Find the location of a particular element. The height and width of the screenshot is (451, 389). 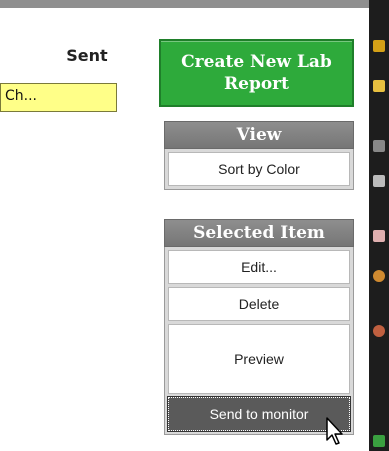

create-new-lab-report-button: Create New Lab Report is located at coordinates (256, 73).